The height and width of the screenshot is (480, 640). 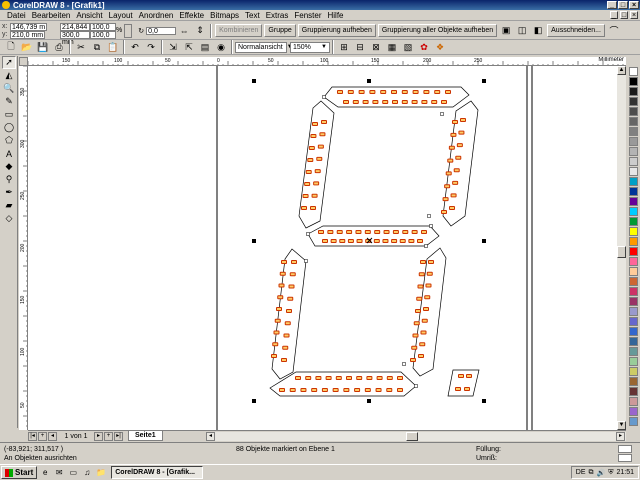 I want to click on redo-icon: ↷, so click(x=151, y=47).